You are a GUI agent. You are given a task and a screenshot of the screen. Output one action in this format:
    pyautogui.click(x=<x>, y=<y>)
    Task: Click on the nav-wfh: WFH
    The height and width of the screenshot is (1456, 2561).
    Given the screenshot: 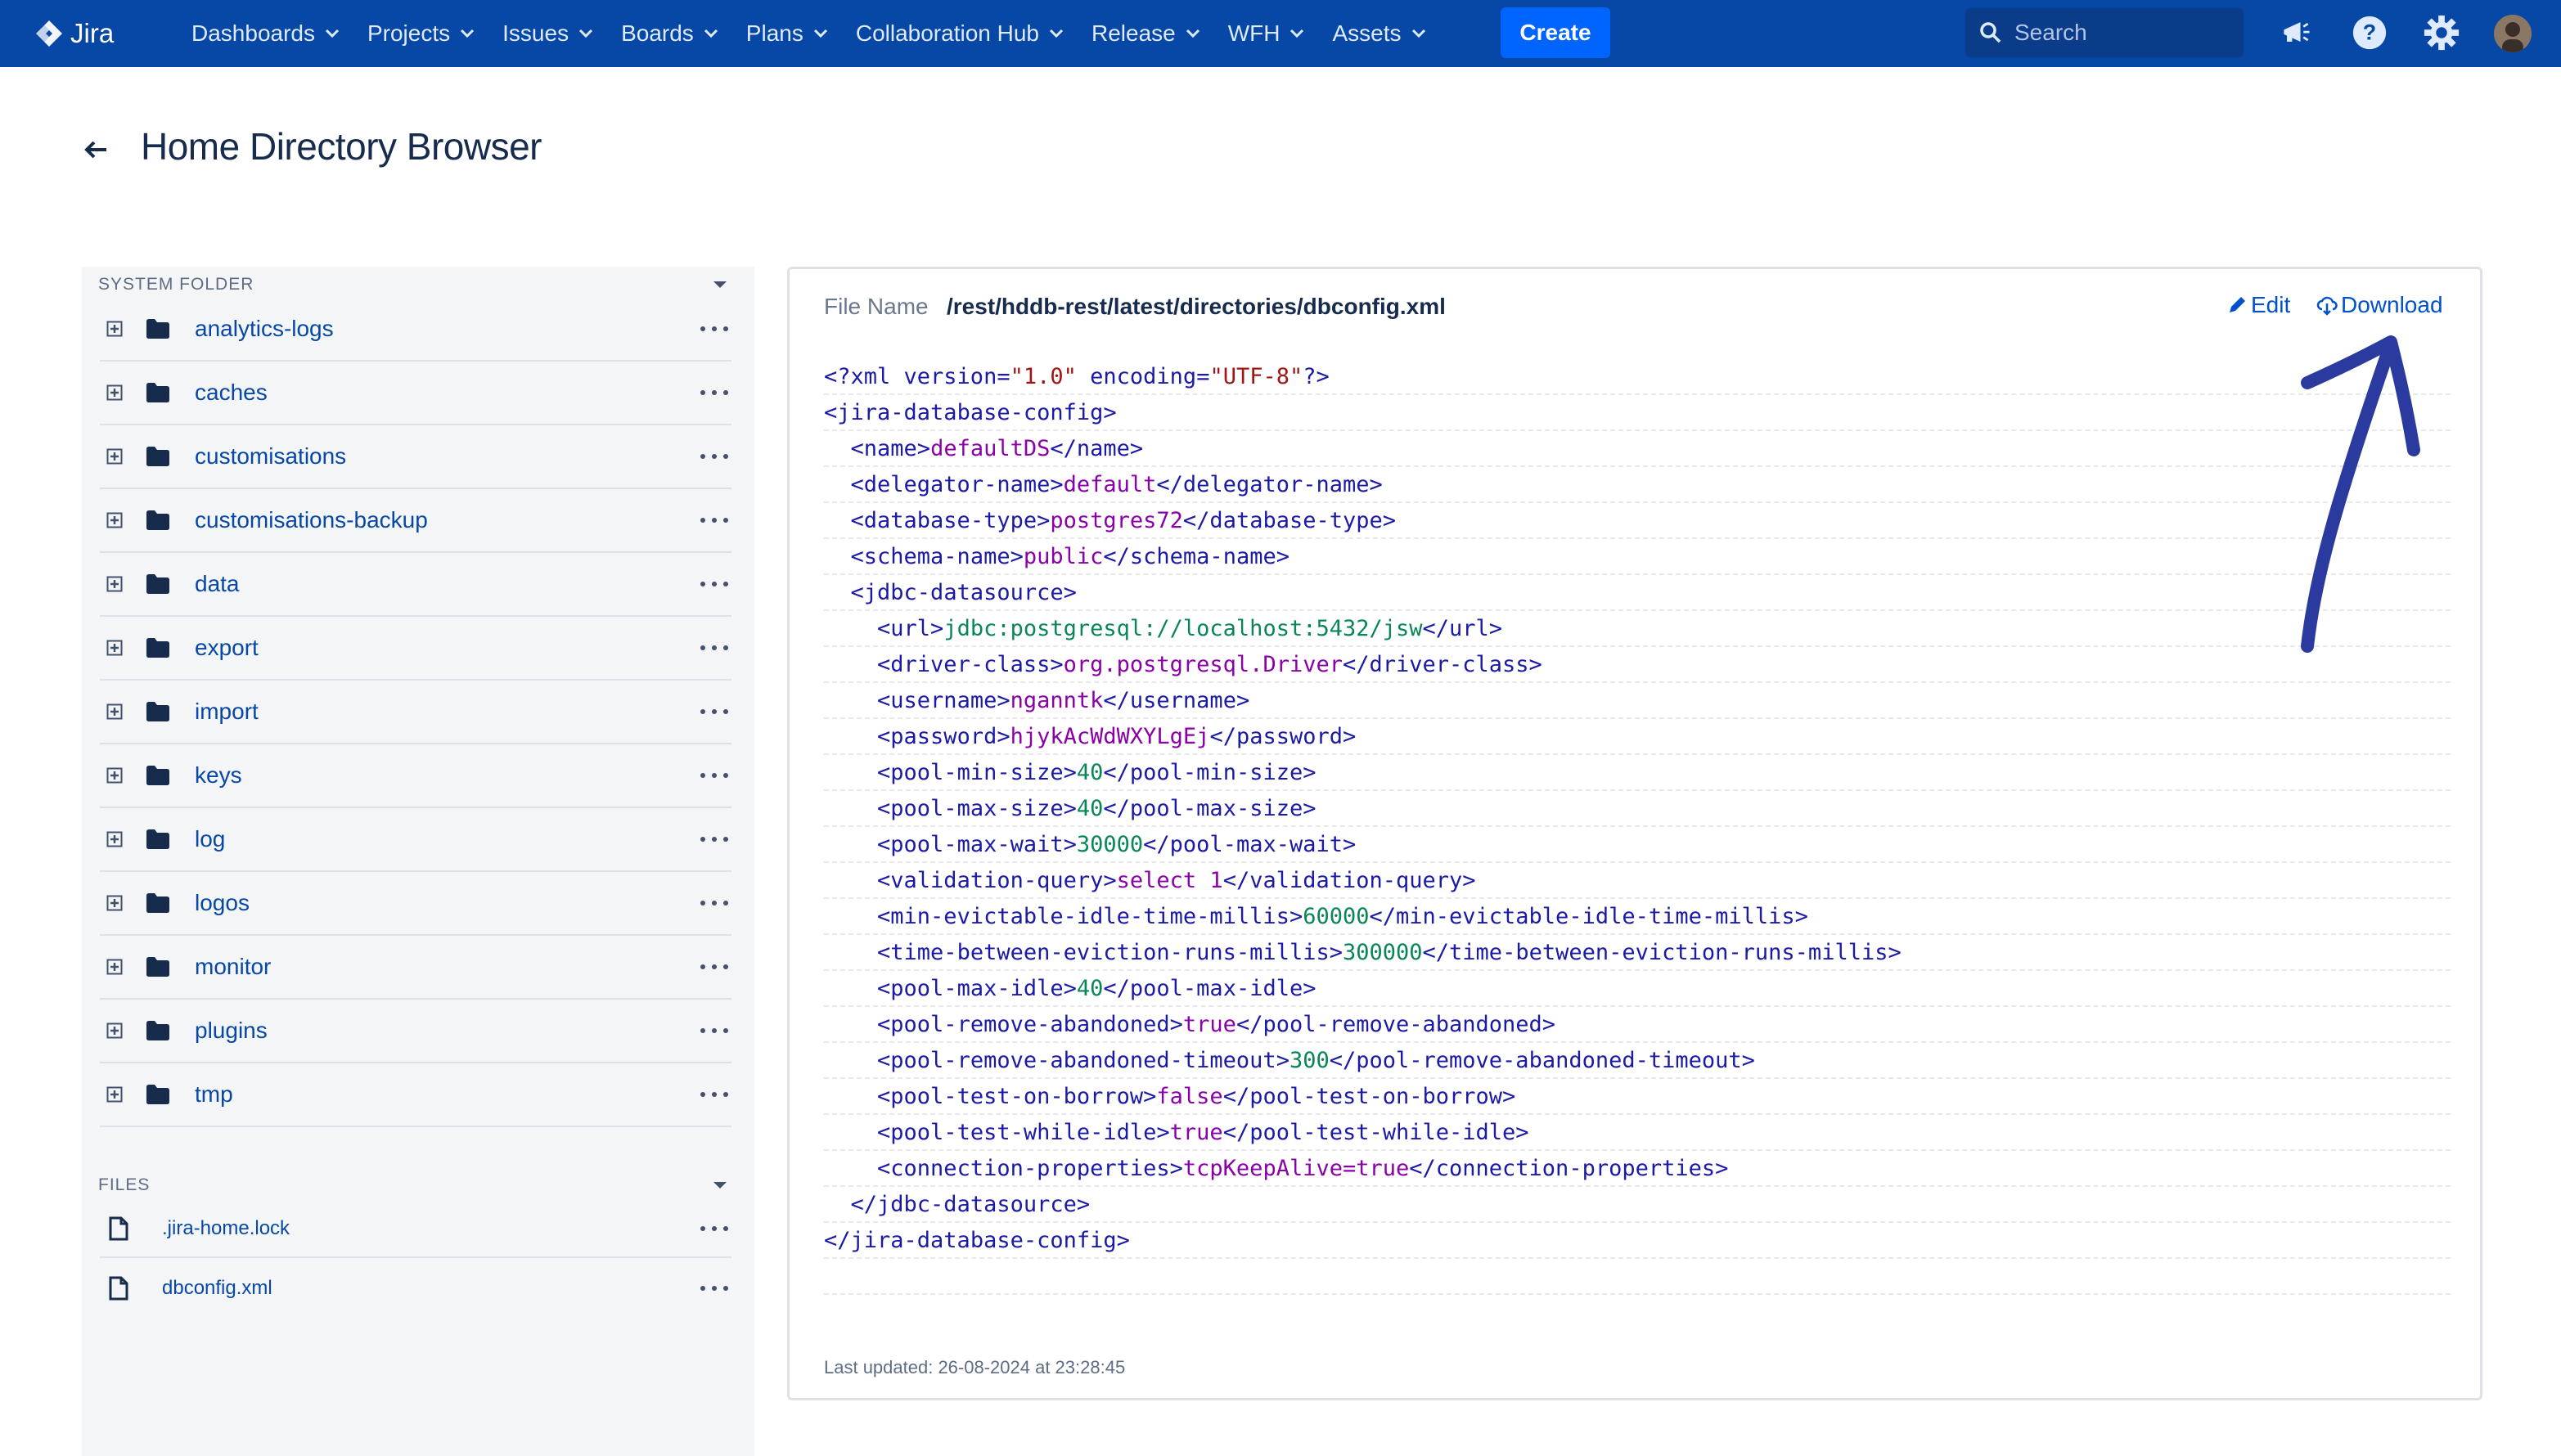 What is the action you would take?
    pyautogui.click(x=1266, y=34)
    